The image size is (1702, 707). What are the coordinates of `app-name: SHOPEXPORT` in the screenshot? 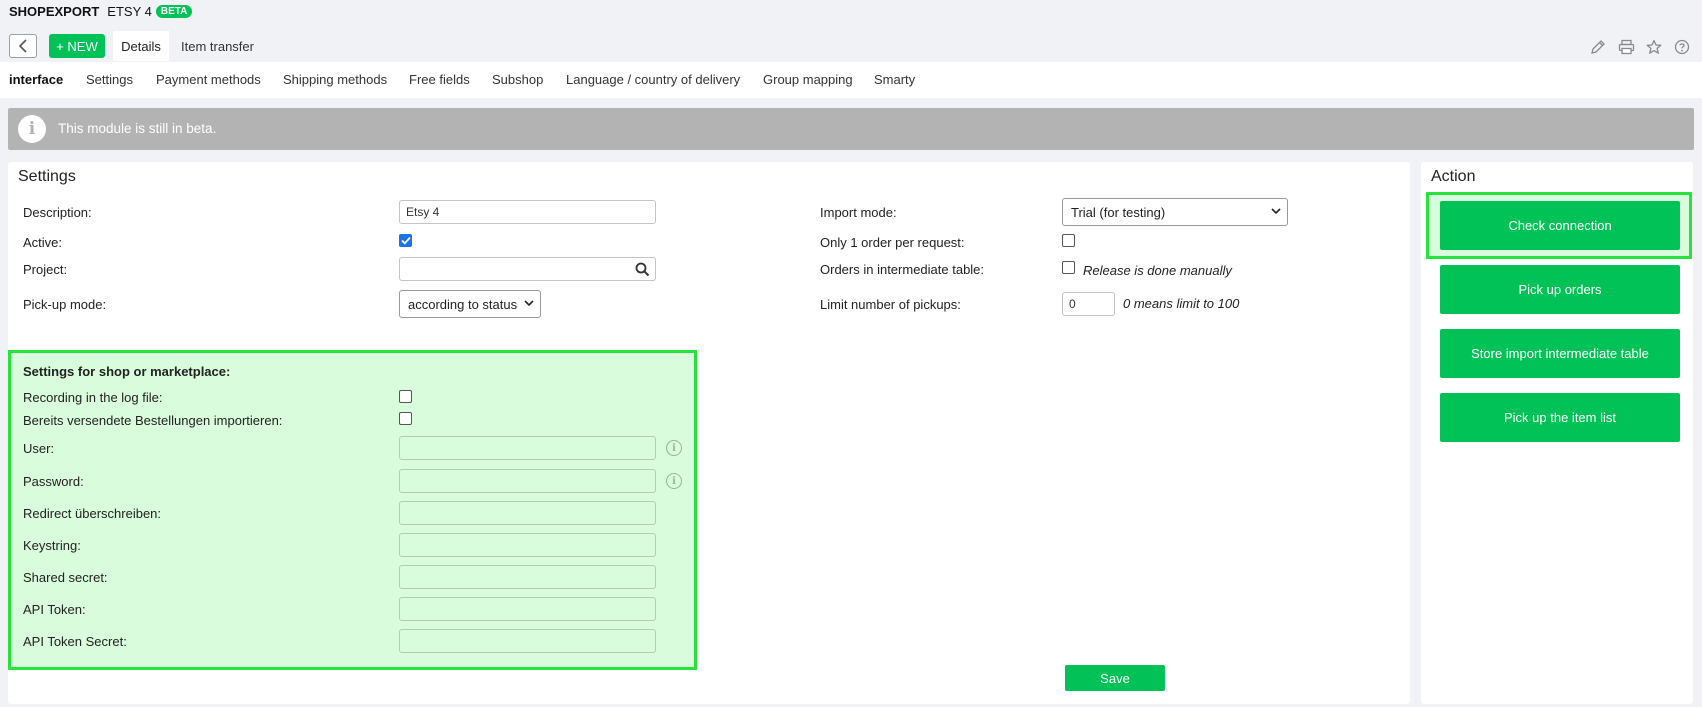 It's located at (54, 11).